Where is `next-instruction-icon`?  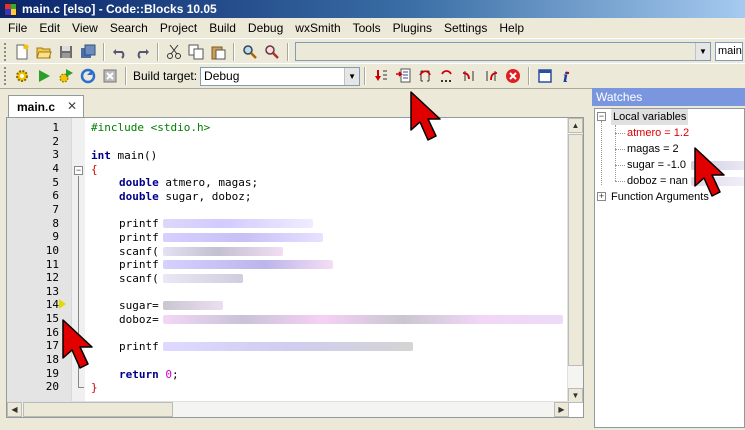
next-instruction-icon is located at coordinates (447, 76).